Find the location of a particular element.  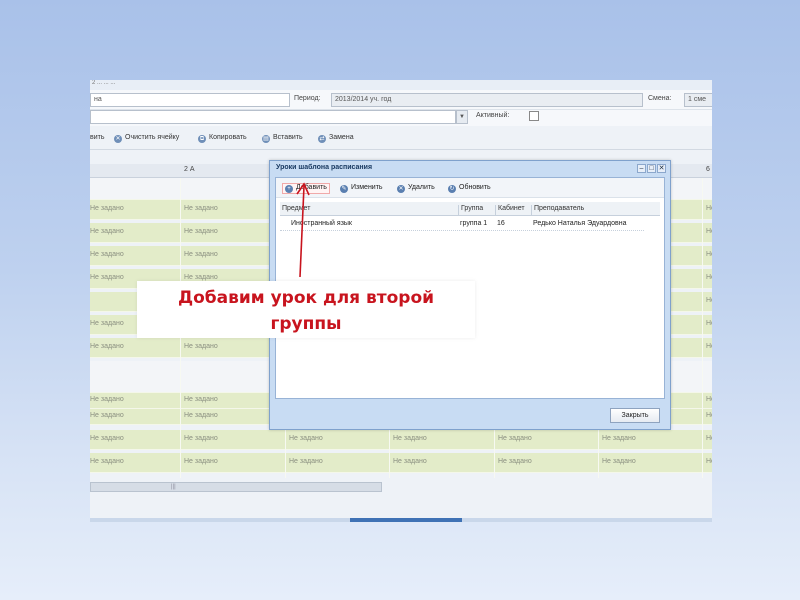

dialog-table-header: Предмет Группа Кабинет Преподаватель is located at coordinates (470, 209).